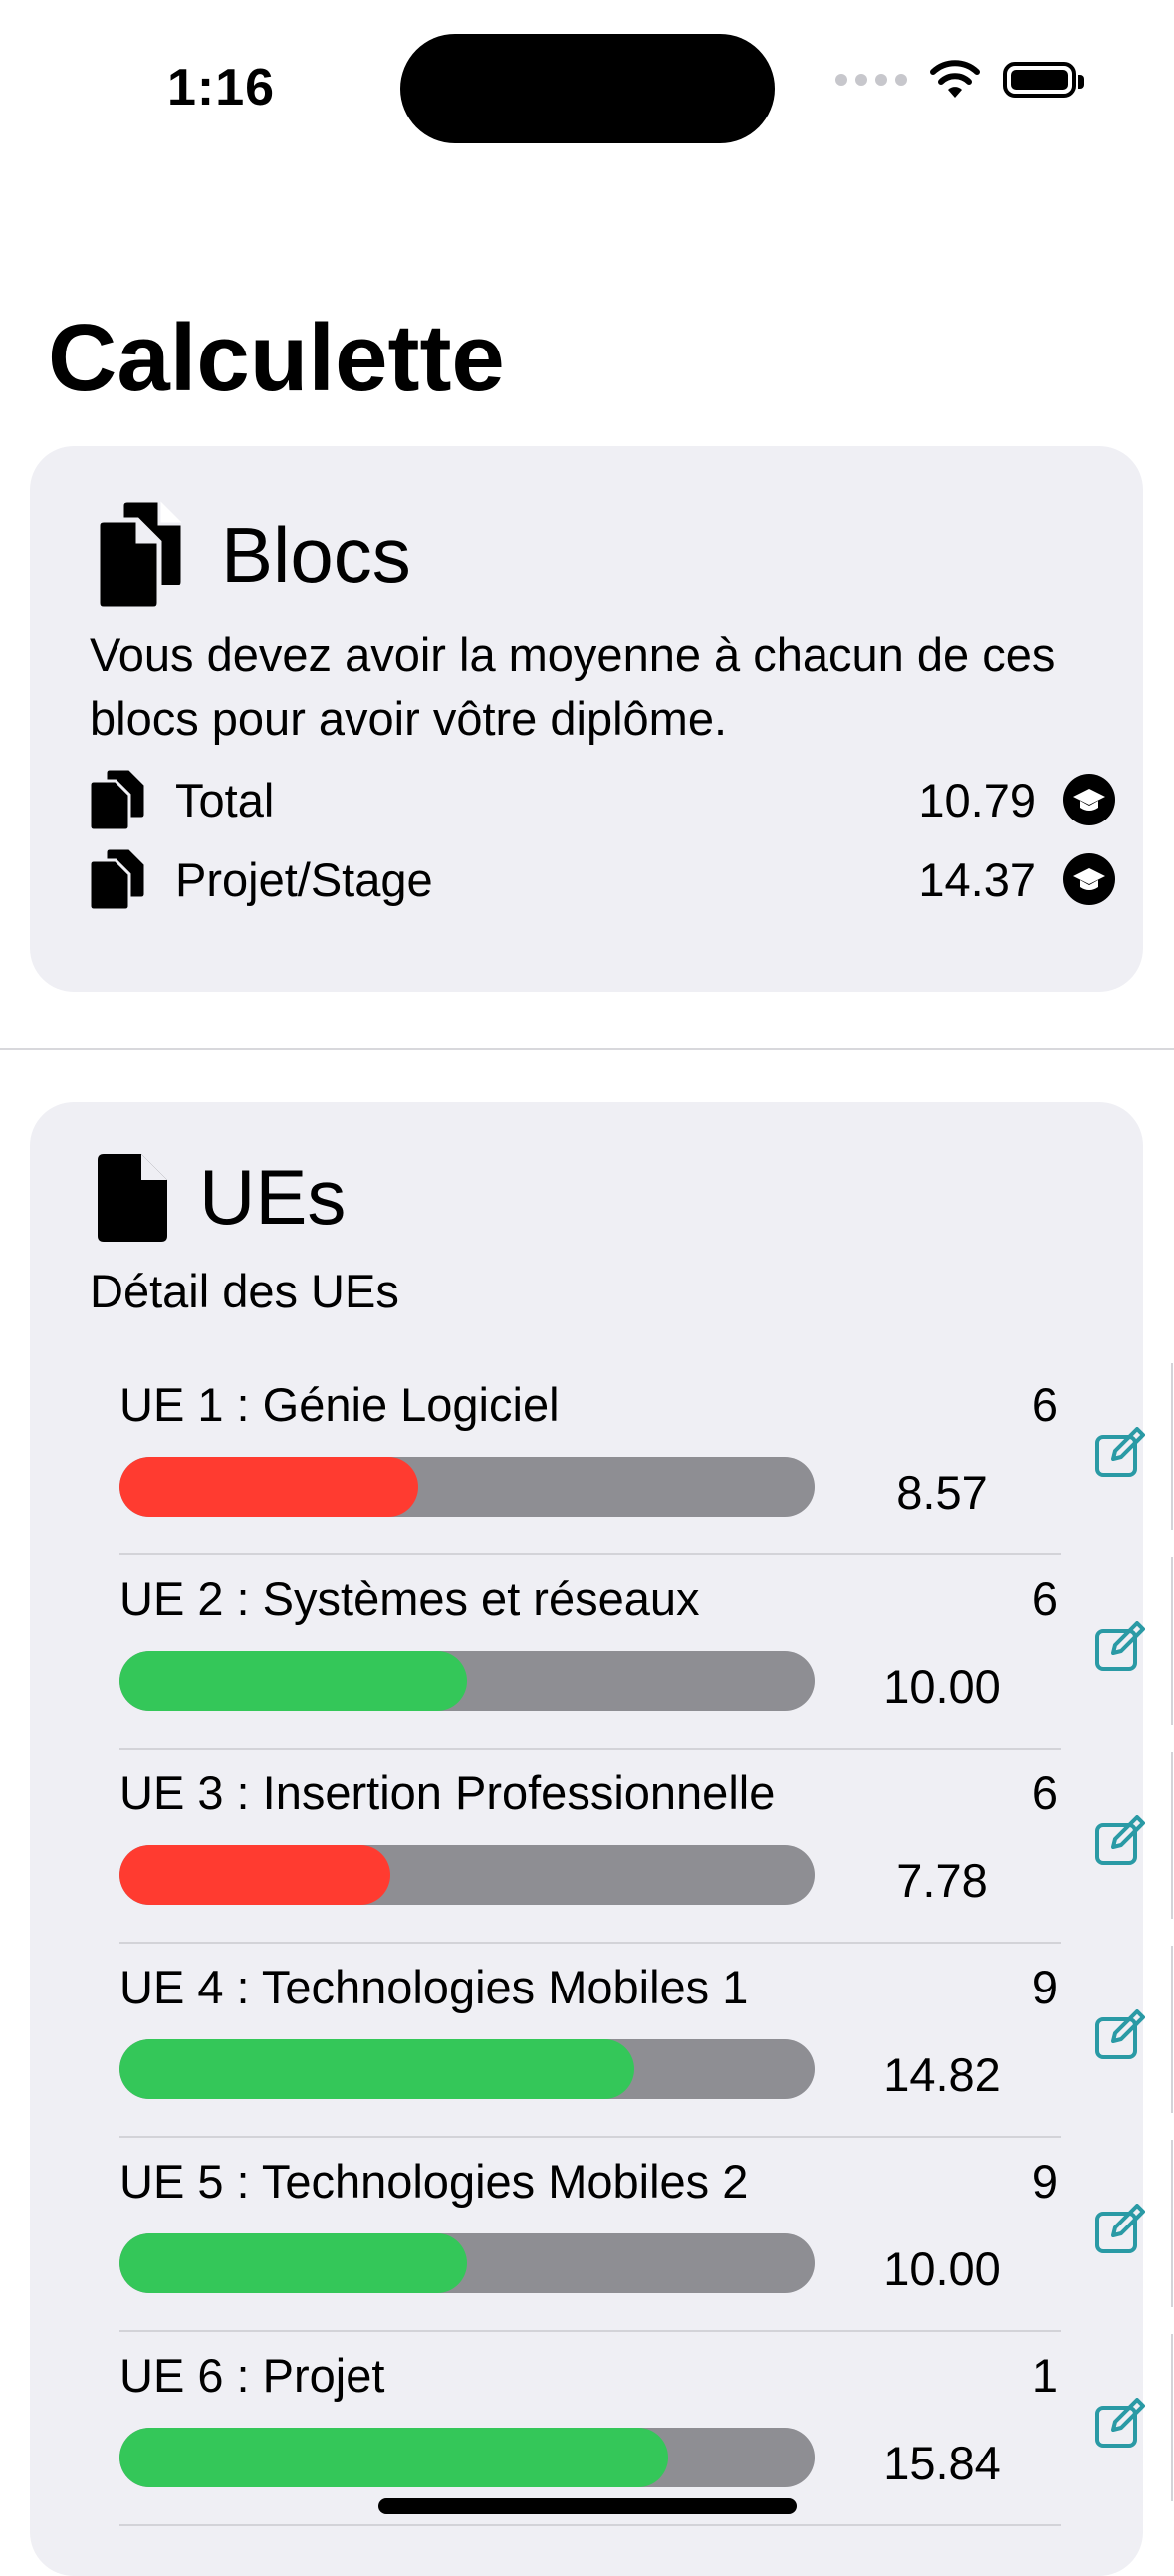  What do you see at coordinates (602, 879) in the screenshot?
I see `bloc-row-projet-stage: Projet/Stage 14.37` at bounding box center [602, 879].